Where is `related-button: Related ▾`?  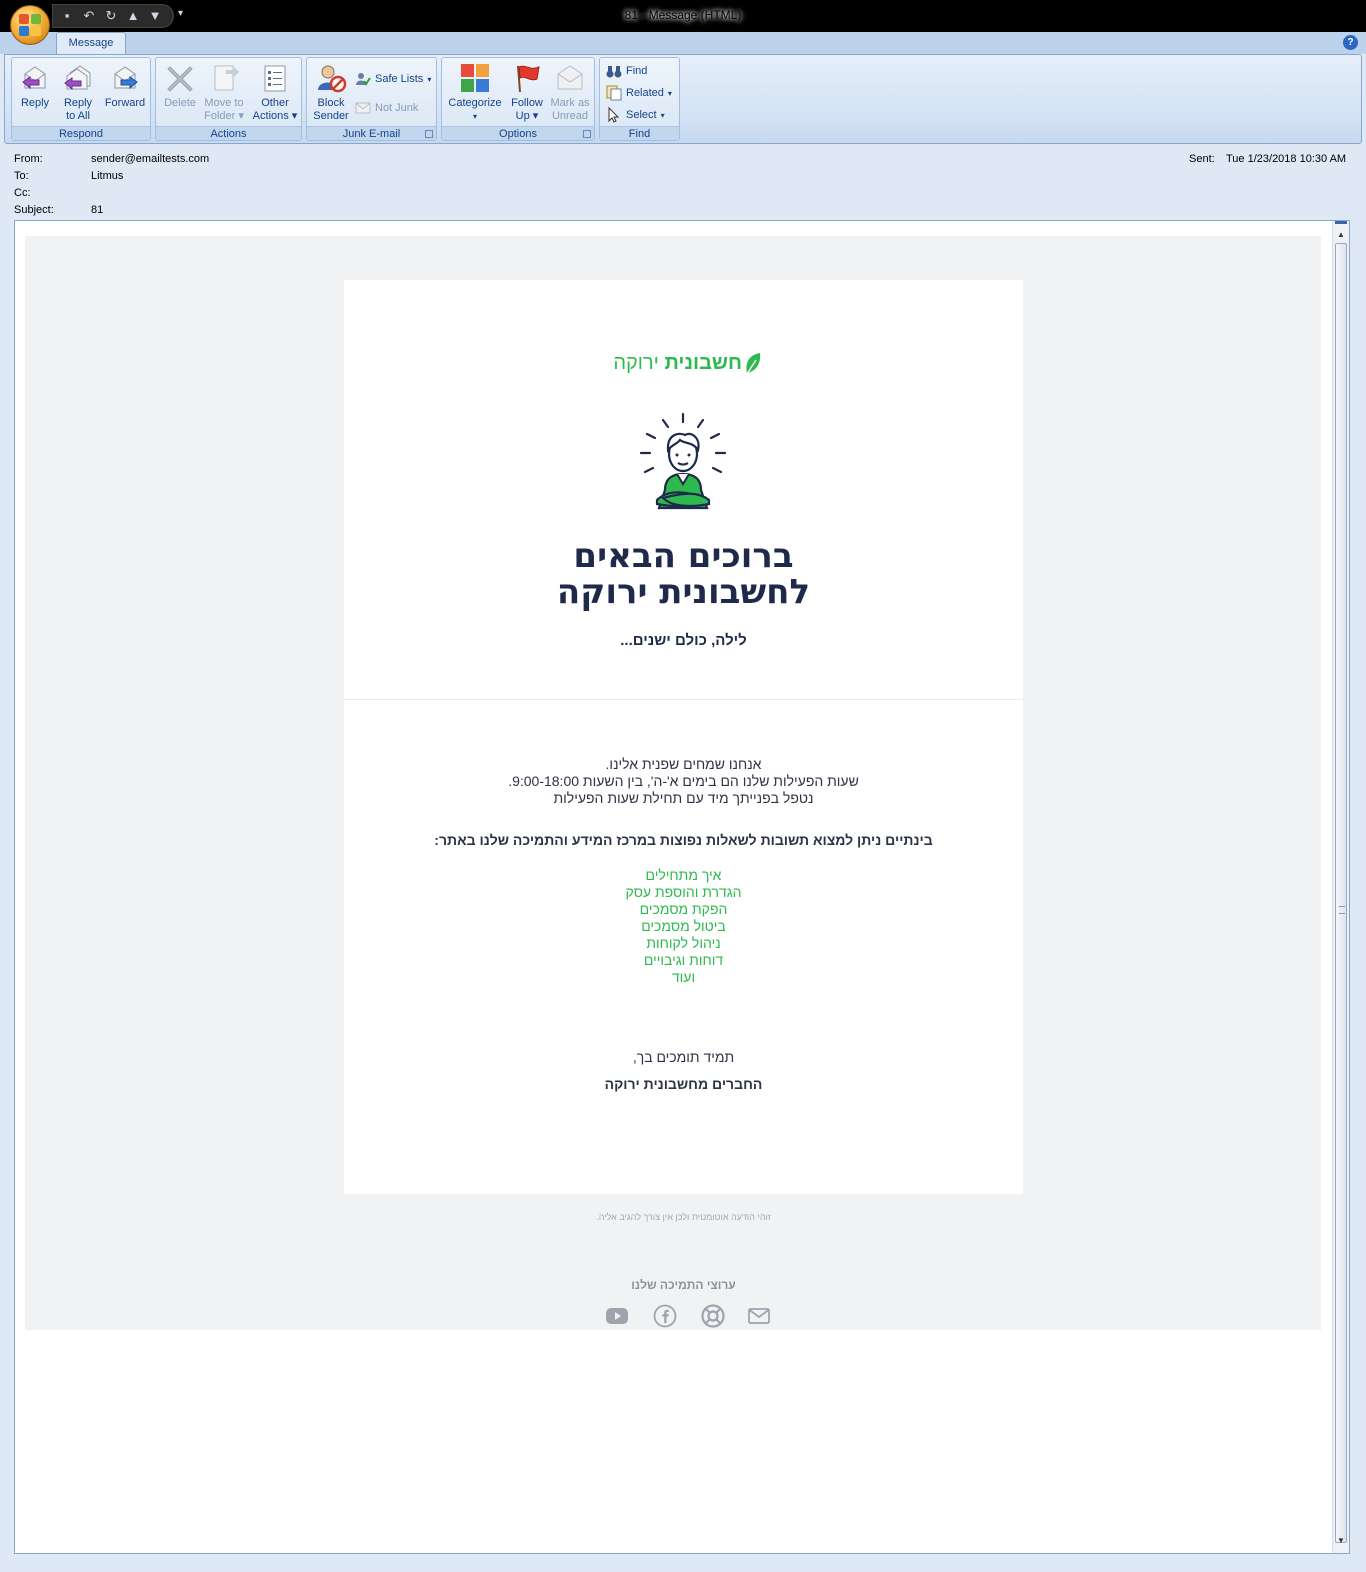
related-button: Related ▾ is located at coordinates (639, 93).